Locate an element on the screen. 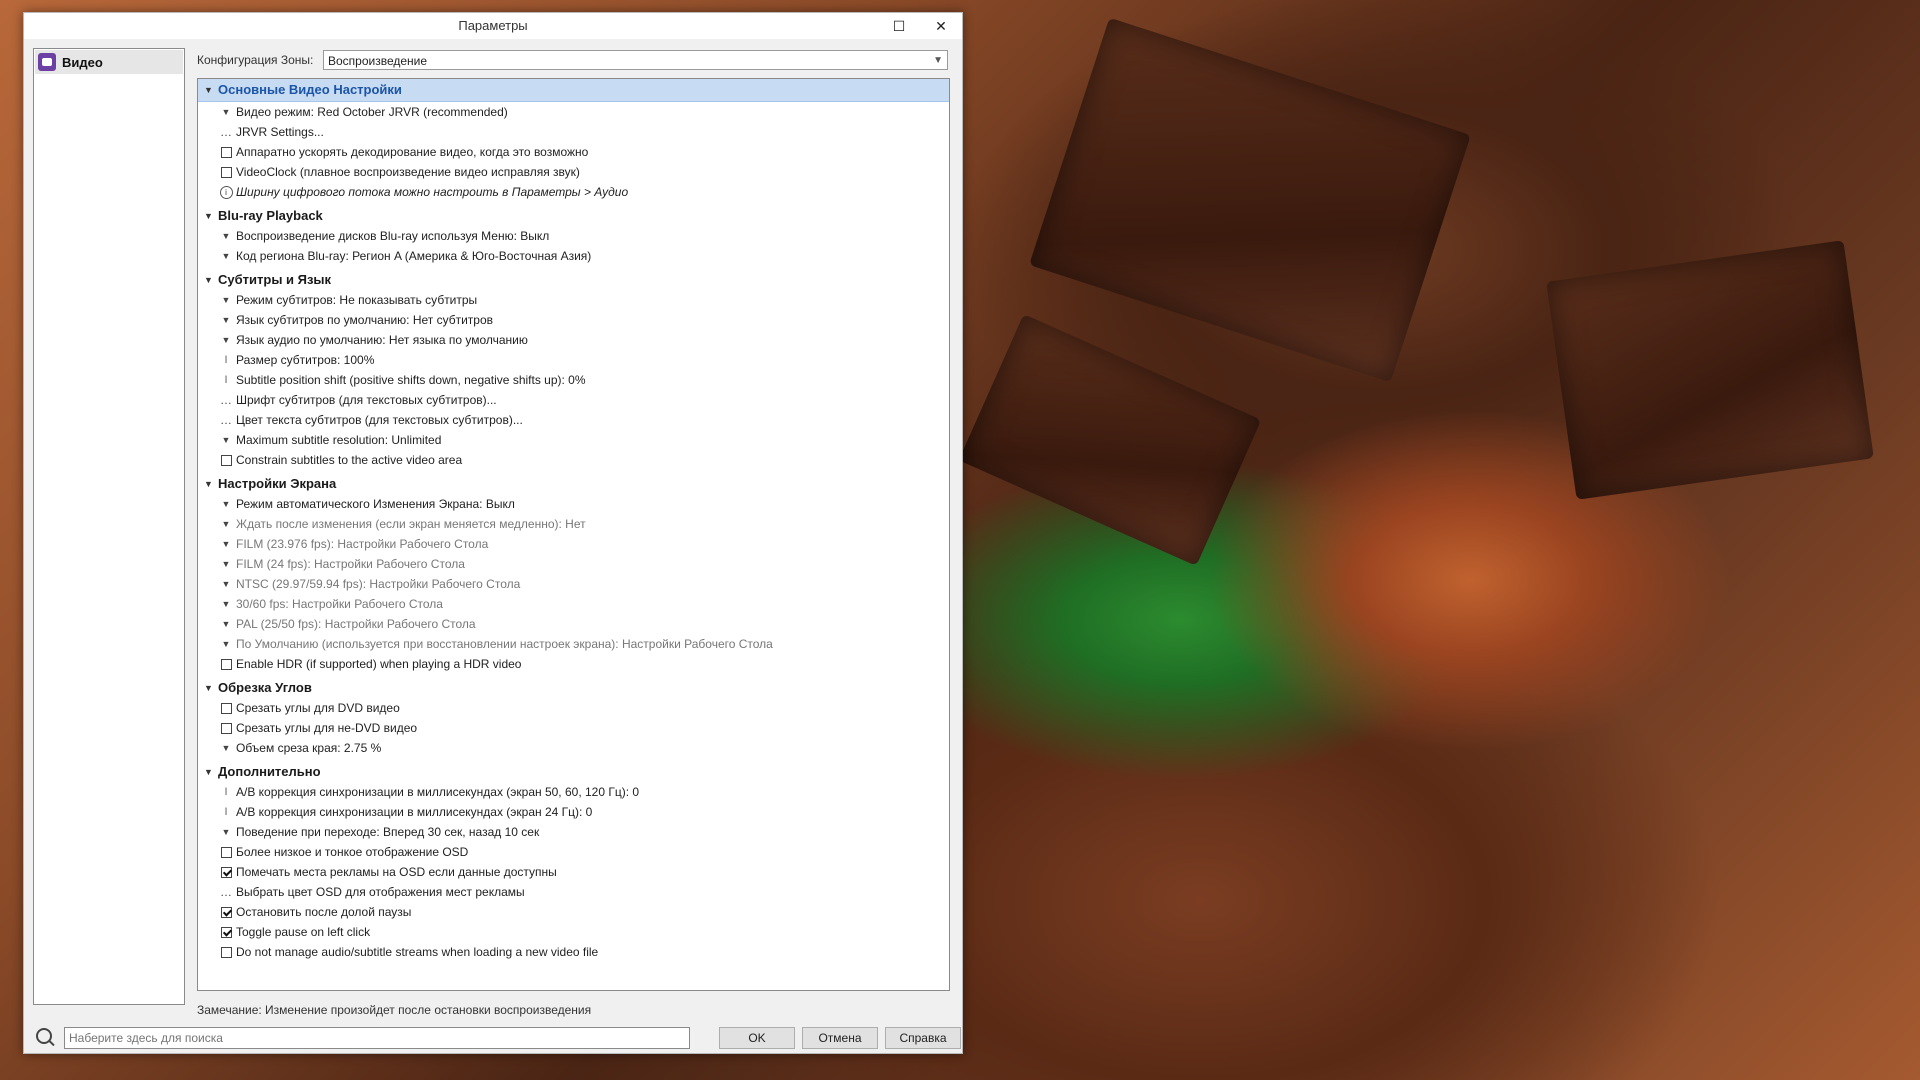 This screenshot has height=1080, width=1920. video-icon is located at coordinates (47, 62).